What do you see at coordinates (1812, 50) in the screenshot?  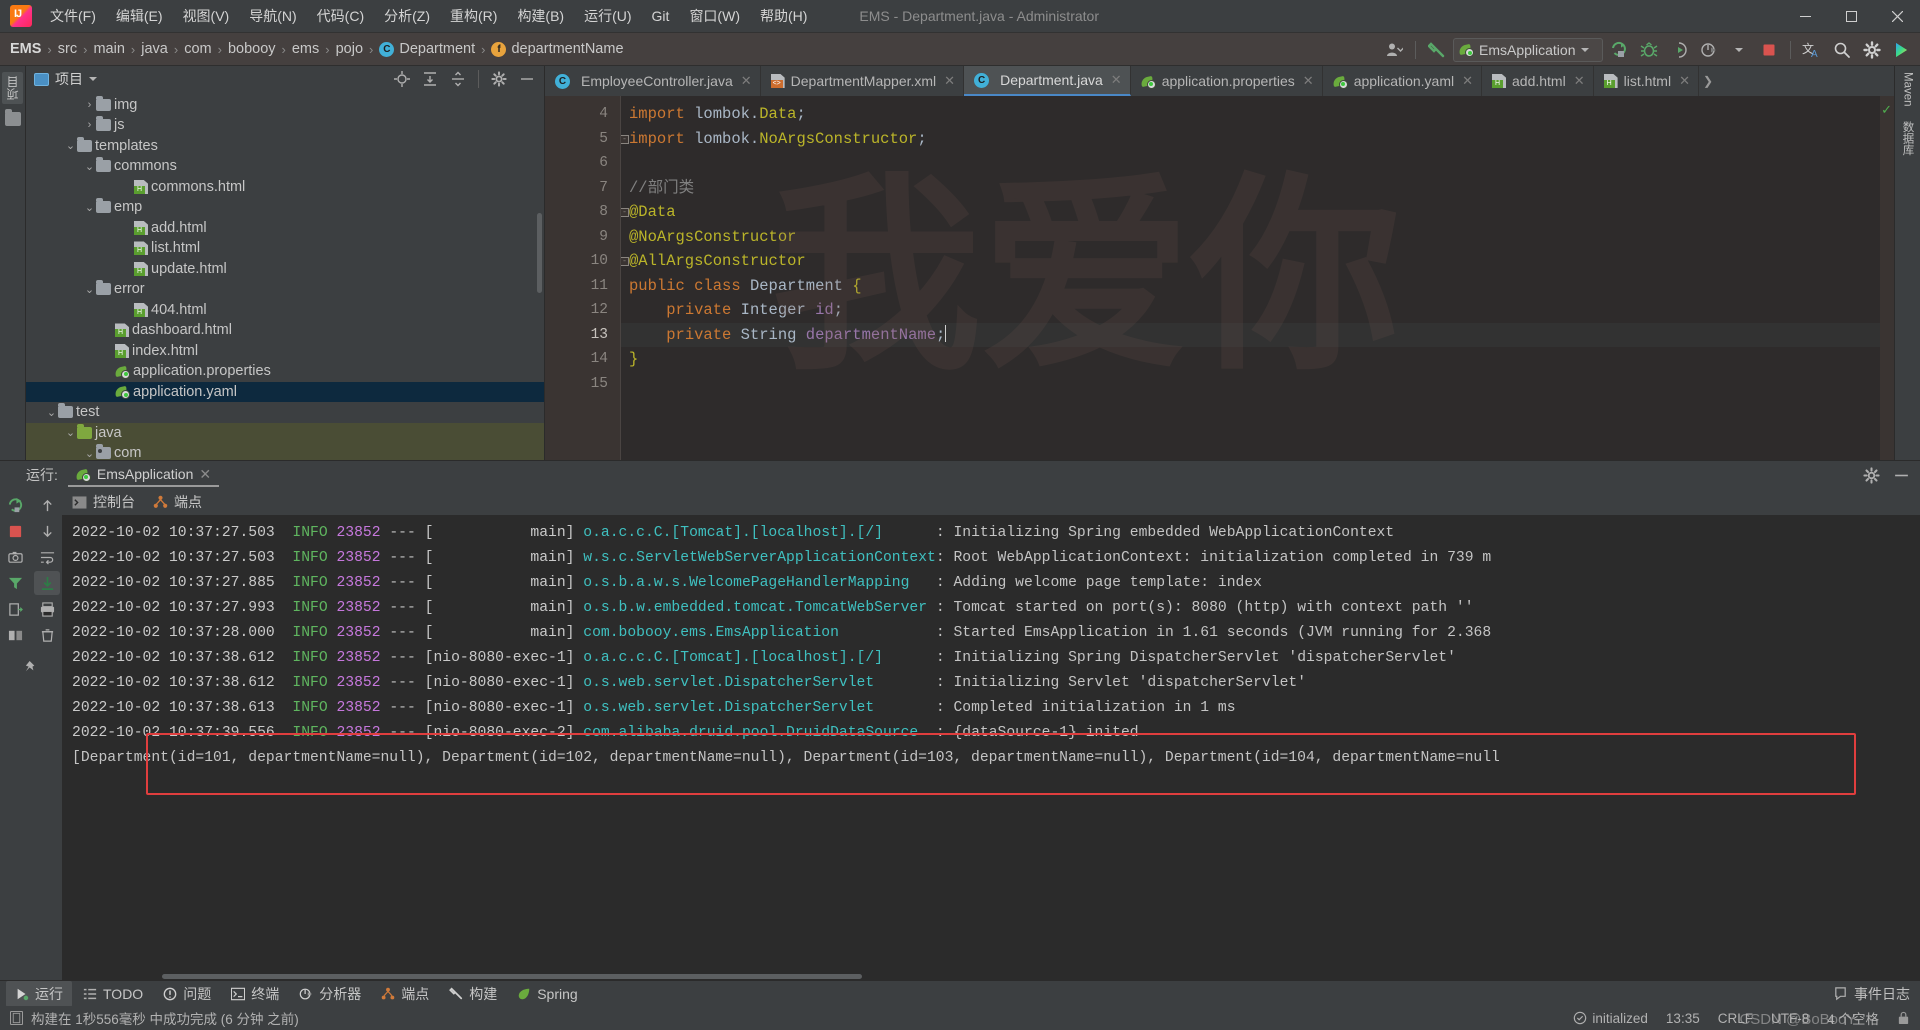 I see `translate-icon: 文A` at bounding box center [1812, 50].